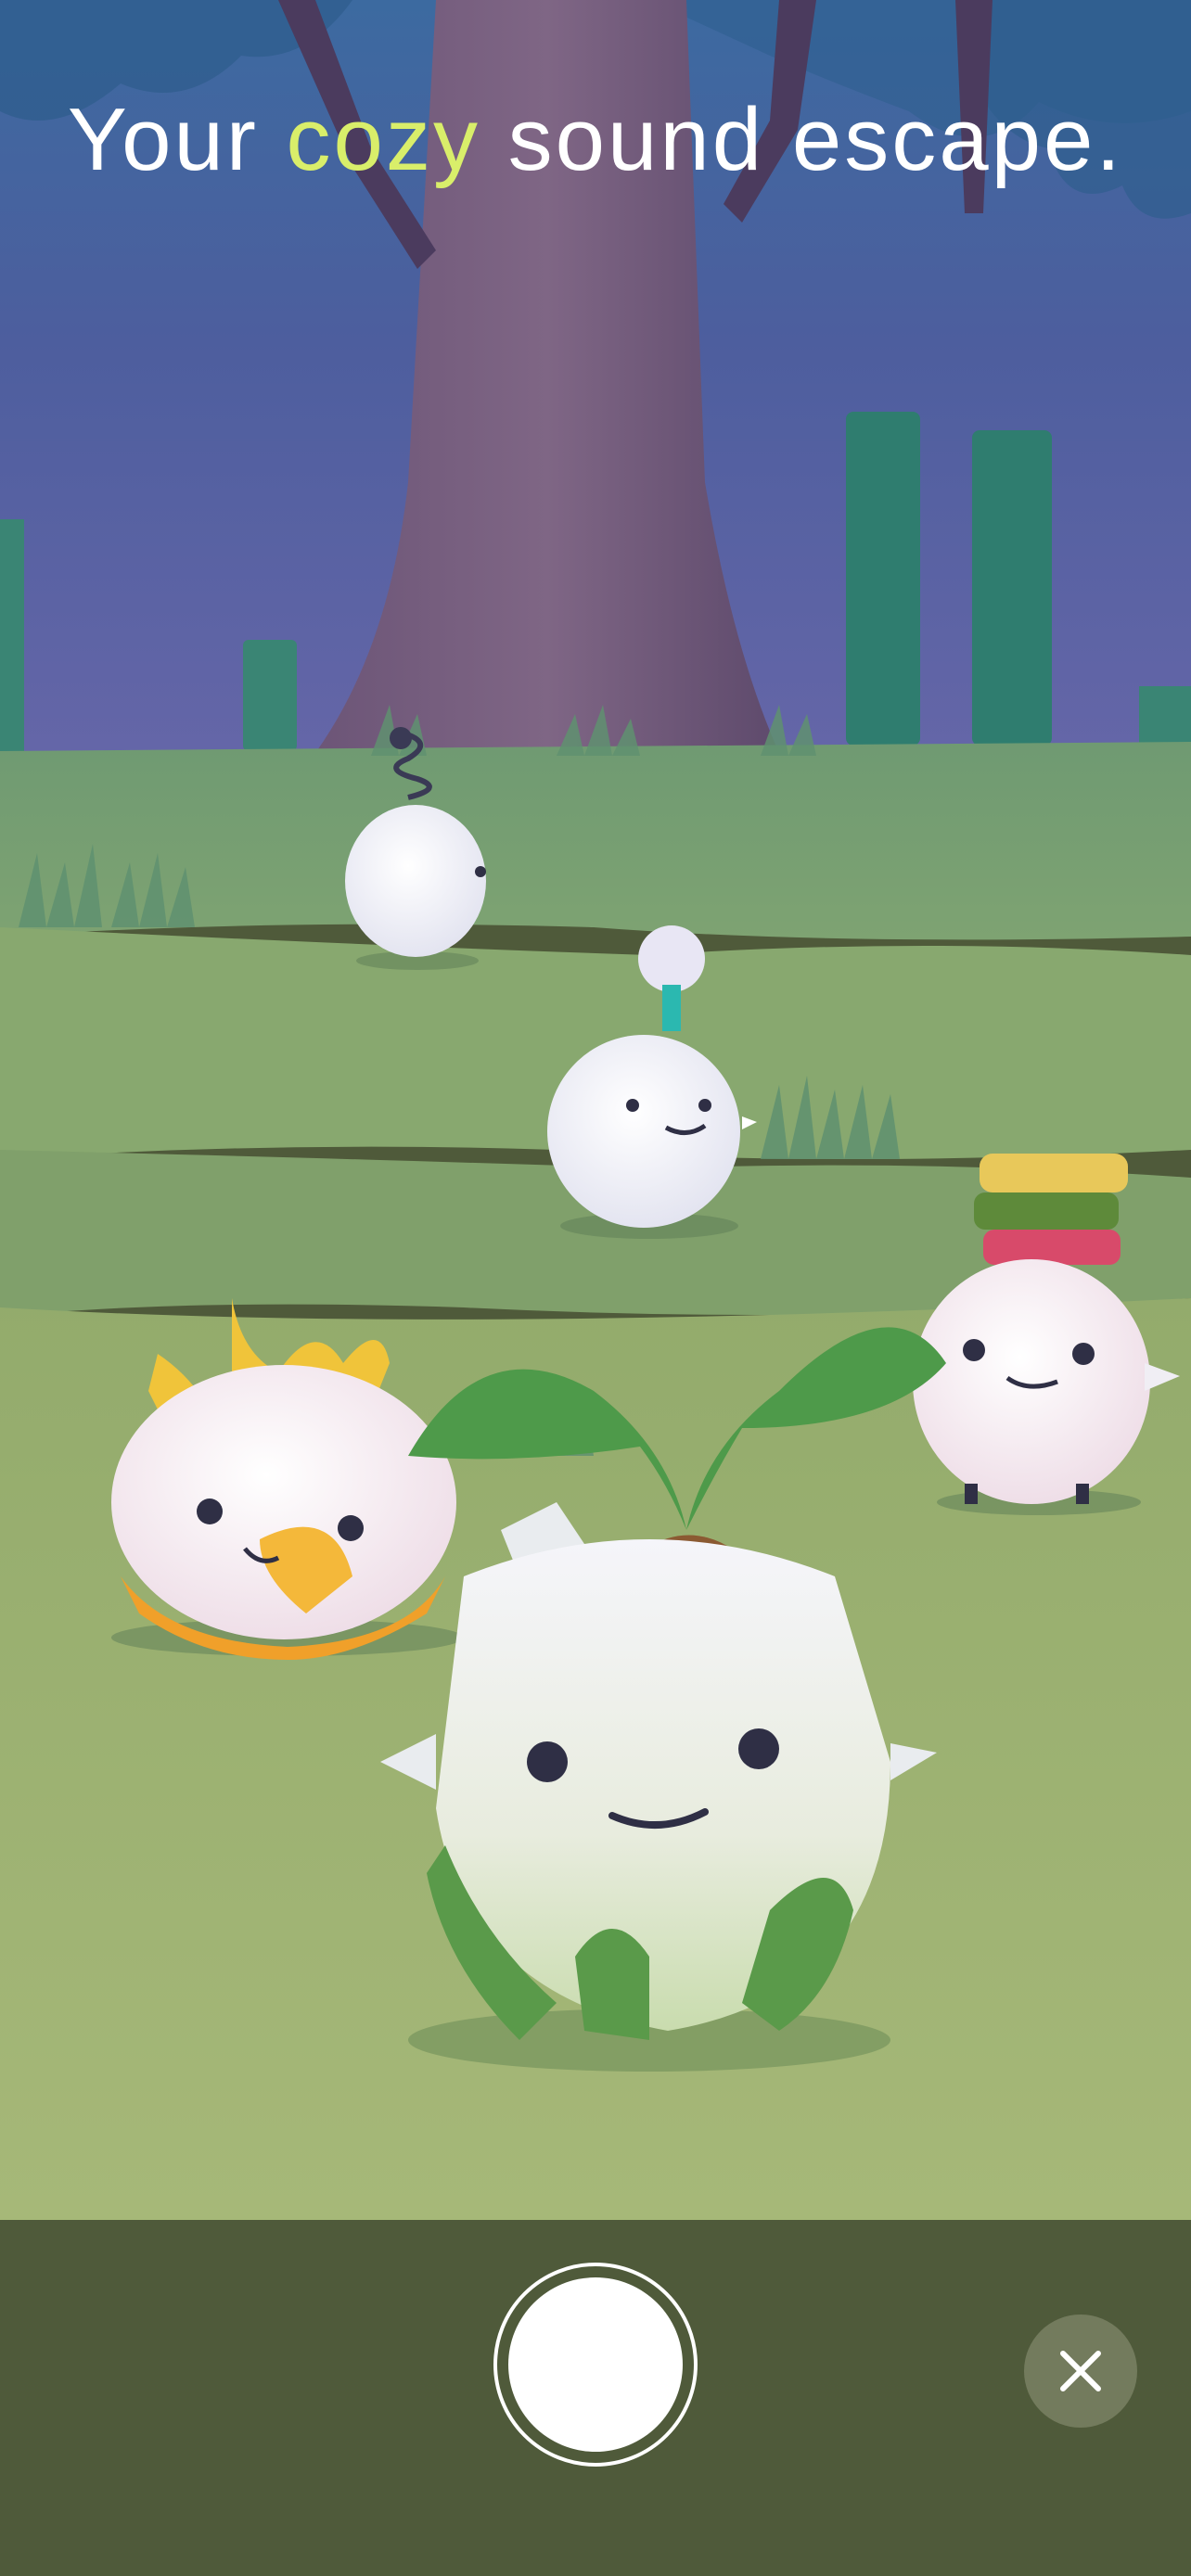  I want to click on pillar, so click(883, 579).